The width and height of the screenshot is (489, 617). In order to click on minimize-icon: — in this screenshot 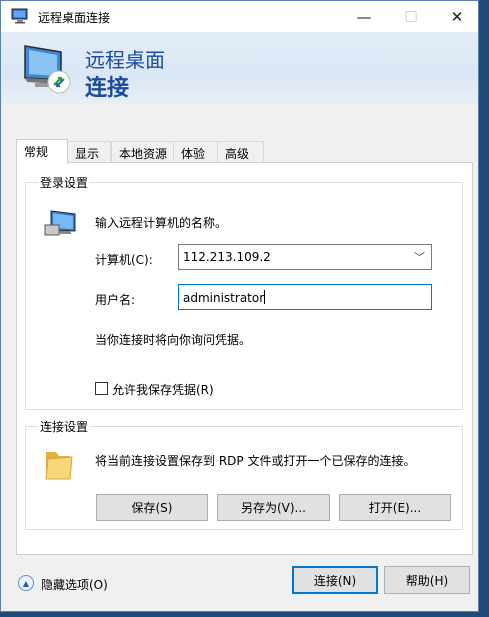, I will do `click(364, 16)`.